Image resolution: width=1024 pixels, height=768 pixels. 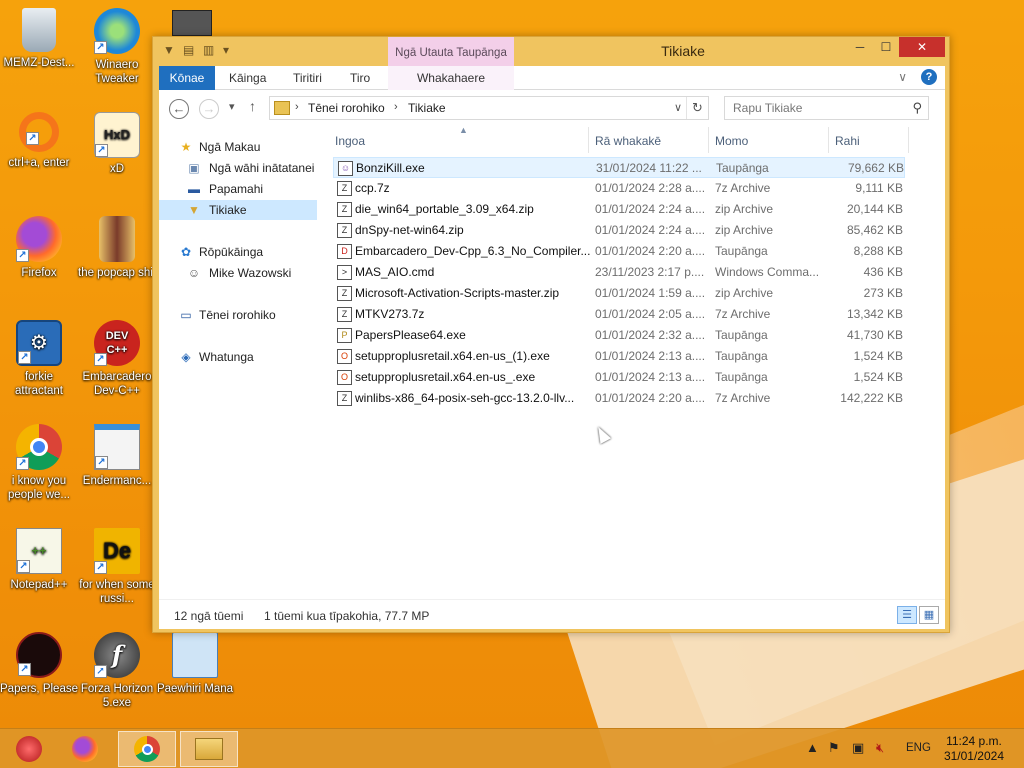 I want to click on breadcrumb-this-pc: Tēnei rorohiko, so click(x=346, y=108).